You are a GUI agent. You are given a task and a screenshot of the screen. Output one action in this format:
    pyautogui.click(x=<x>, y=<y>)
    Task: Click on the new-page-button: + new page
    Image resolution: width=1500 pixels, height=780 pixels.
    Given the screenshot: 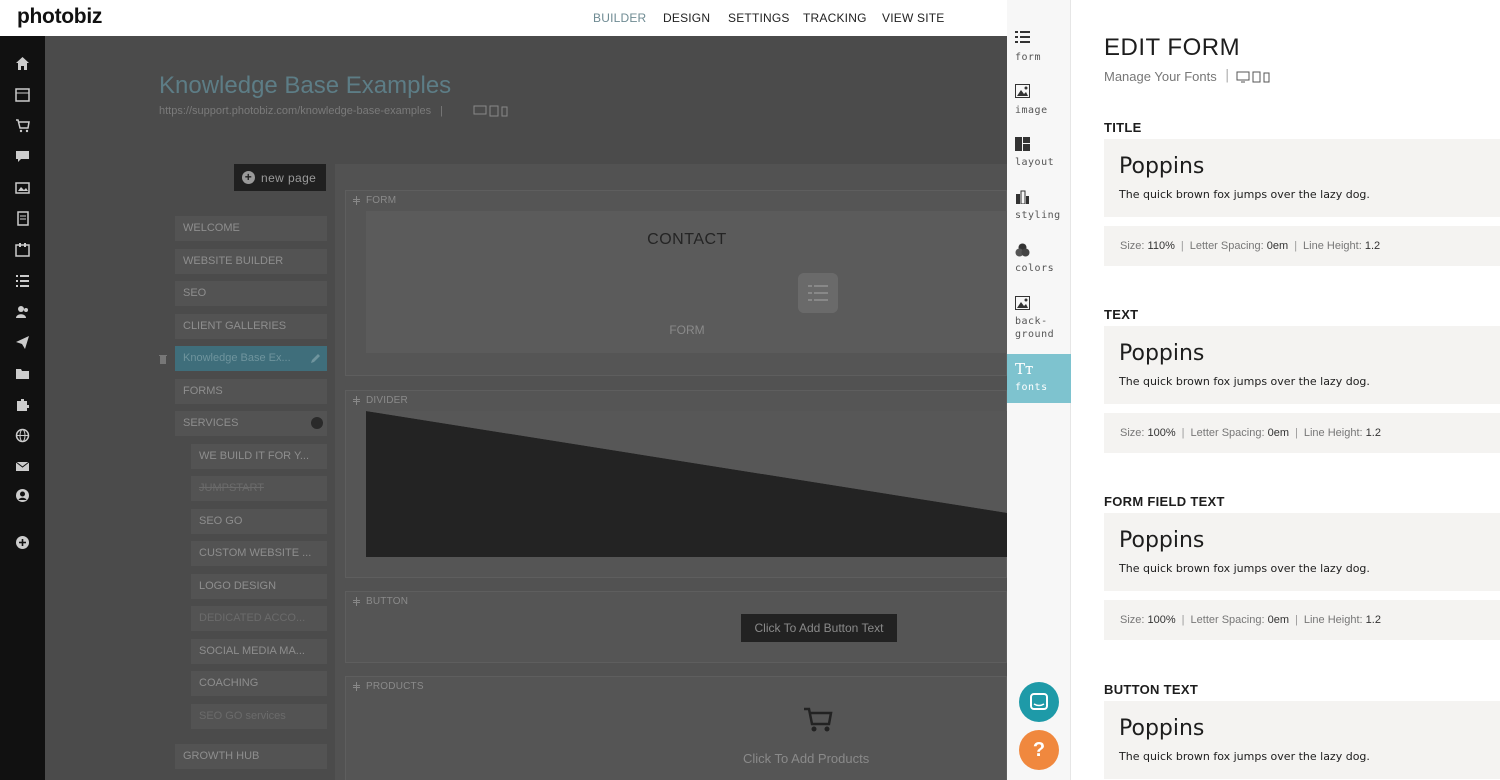 What is the action you would take?
    pyautogui.click(x=280, y=177)
    